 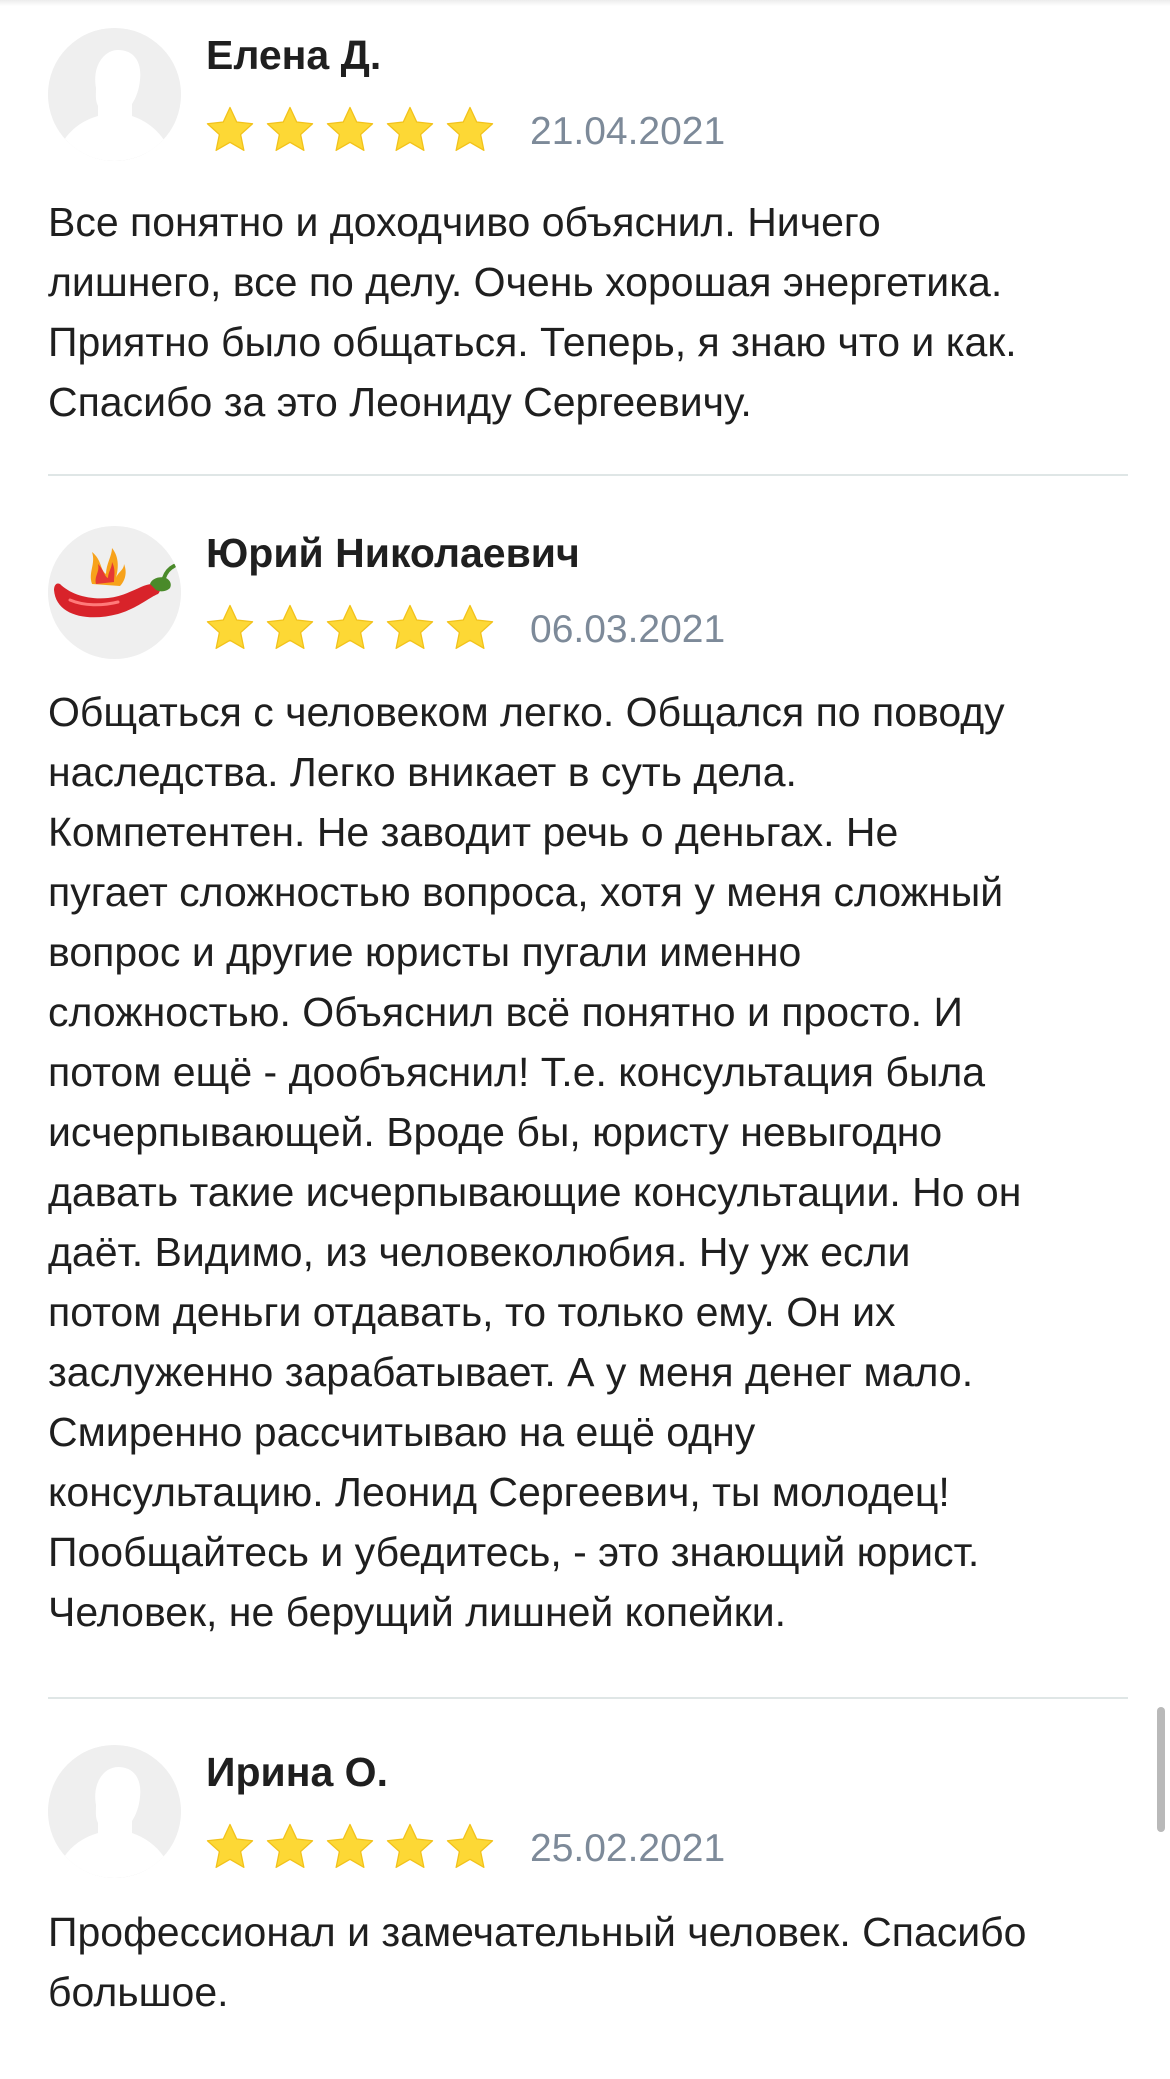 I want to click on review-author: Ирина О., so click(x=297, y=1772).